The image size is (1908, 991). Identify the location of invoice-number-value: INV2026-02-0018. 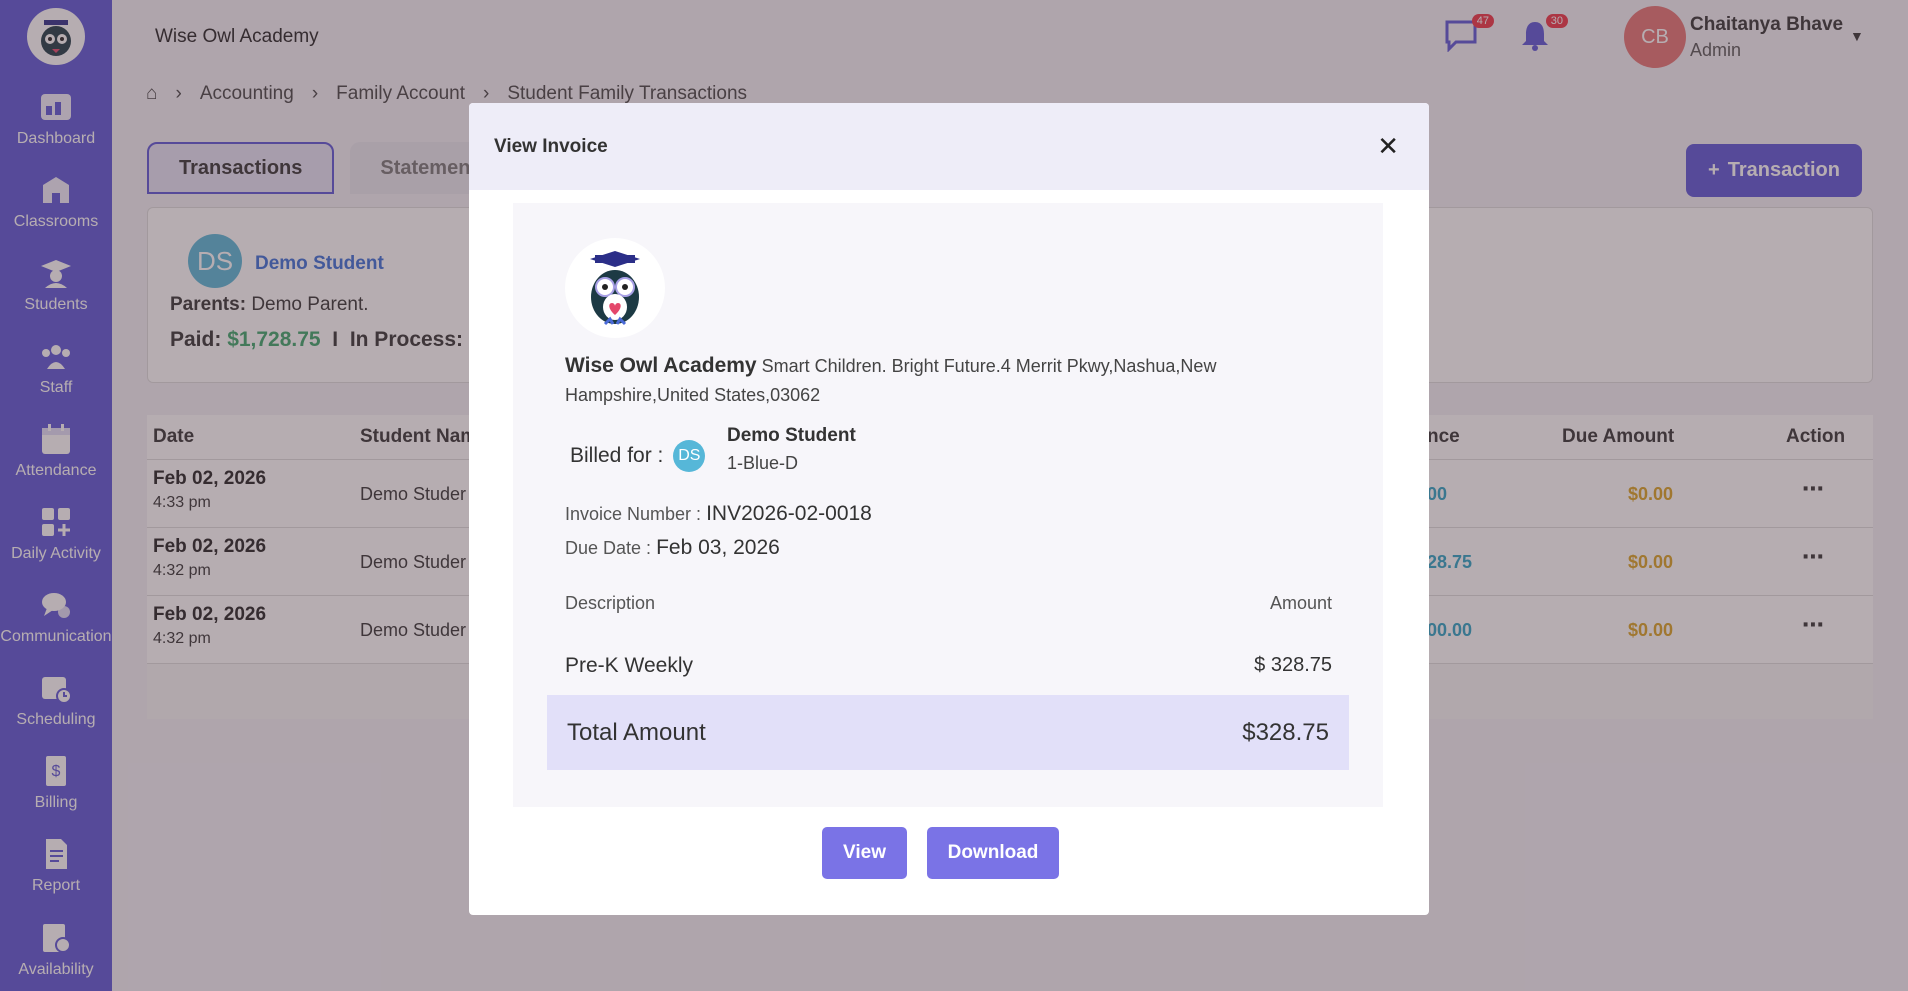
(789, 513).